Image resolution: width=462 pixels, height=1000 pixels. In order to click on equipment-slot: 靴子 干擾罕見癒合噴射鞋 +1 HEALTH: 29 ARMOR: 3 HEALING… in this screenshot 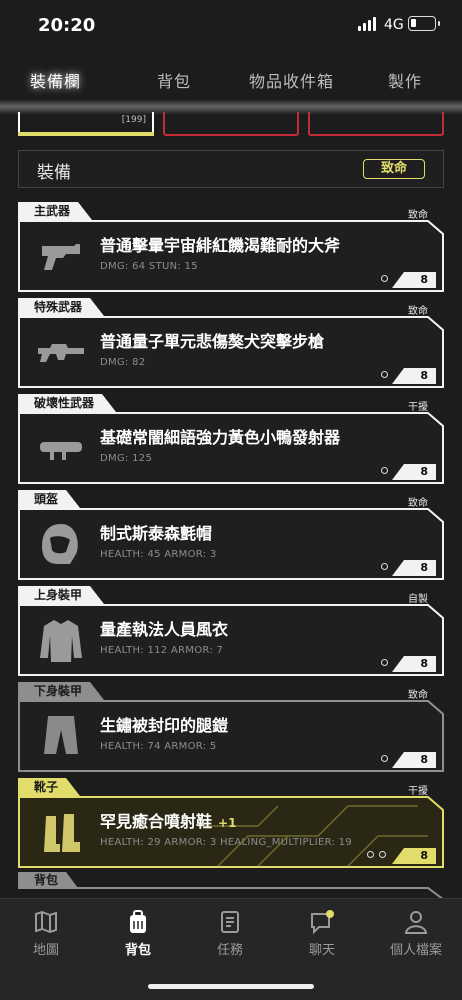, I will do `click(231, 826)`.